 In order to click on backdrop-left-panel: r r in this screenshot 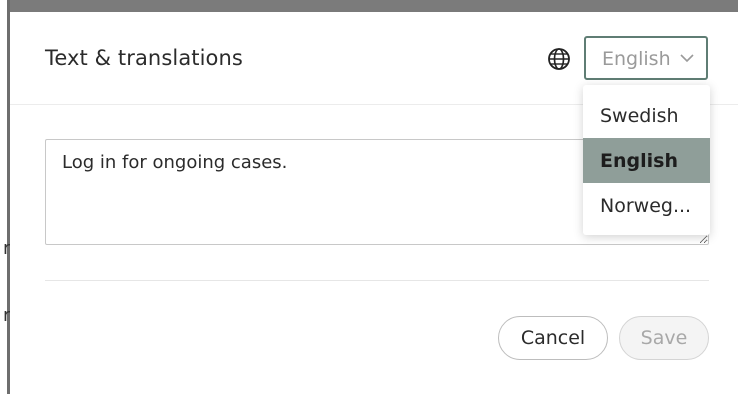, I will do `click(5, 197)`.